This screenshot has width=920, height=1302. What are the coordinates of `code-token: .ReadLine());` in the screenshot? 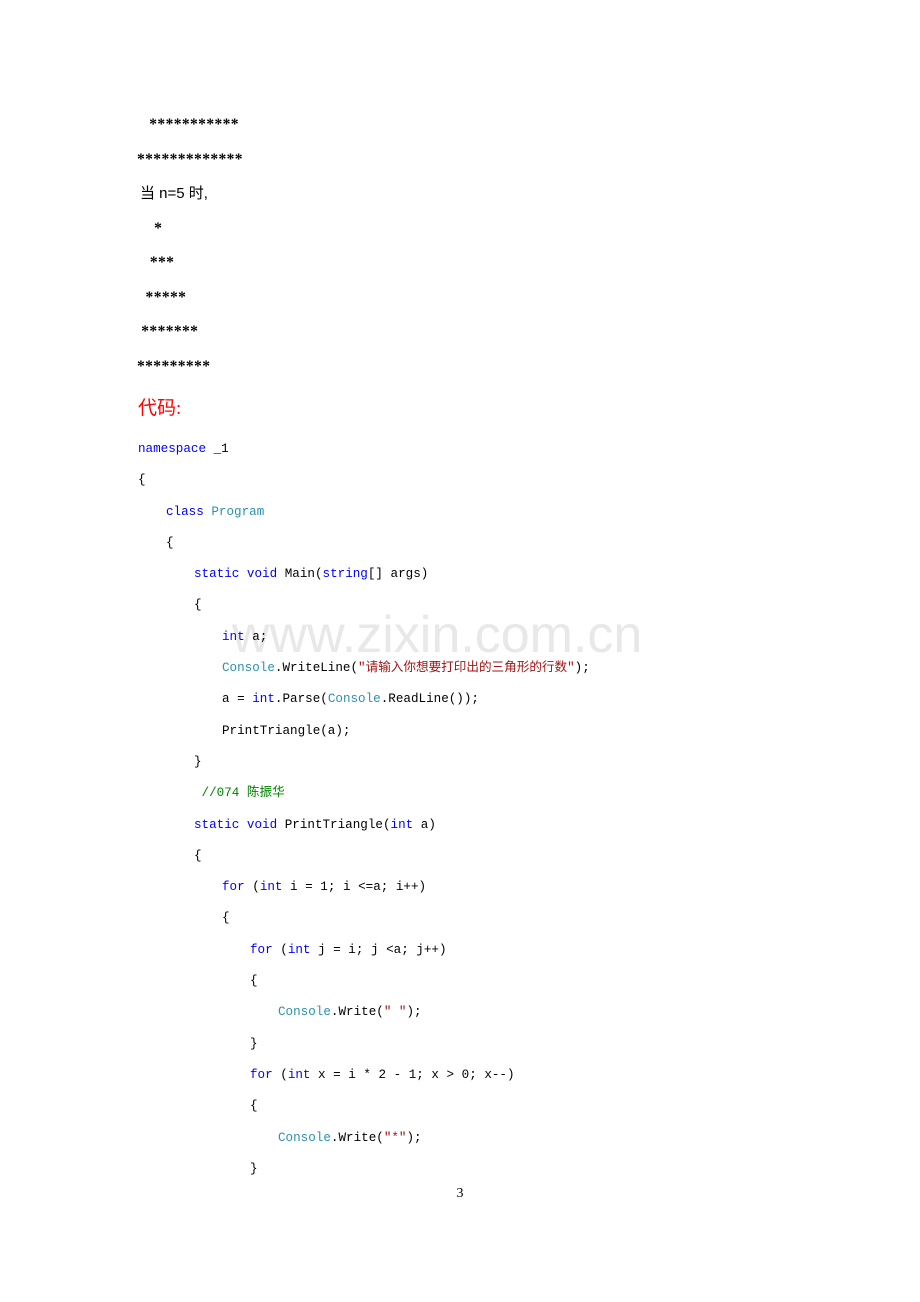 It's located at (429, 699).